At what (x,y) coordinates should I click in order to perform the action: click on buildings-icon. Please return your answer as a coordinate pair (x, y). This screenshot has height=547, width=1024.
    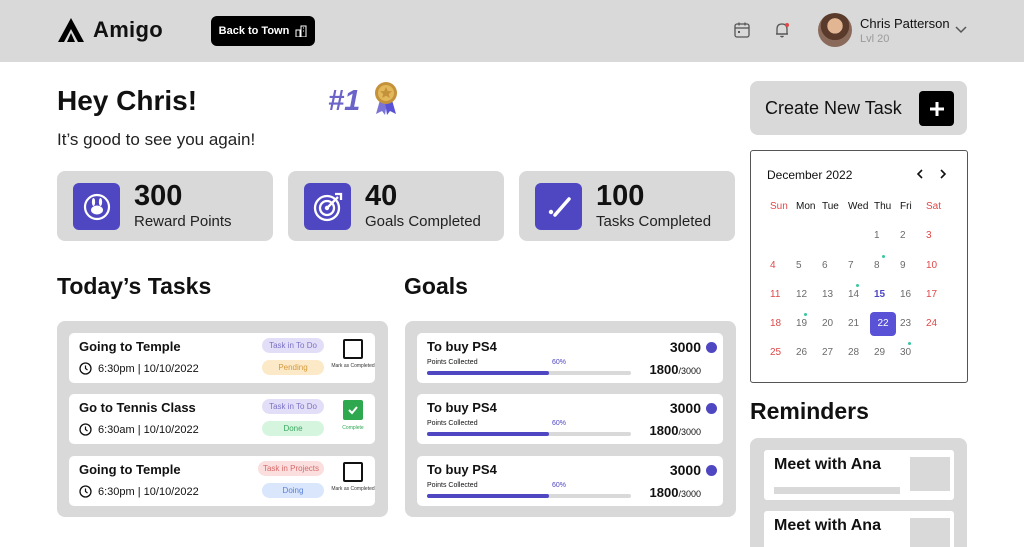
    Looking at the image, I should click on (301, 31).